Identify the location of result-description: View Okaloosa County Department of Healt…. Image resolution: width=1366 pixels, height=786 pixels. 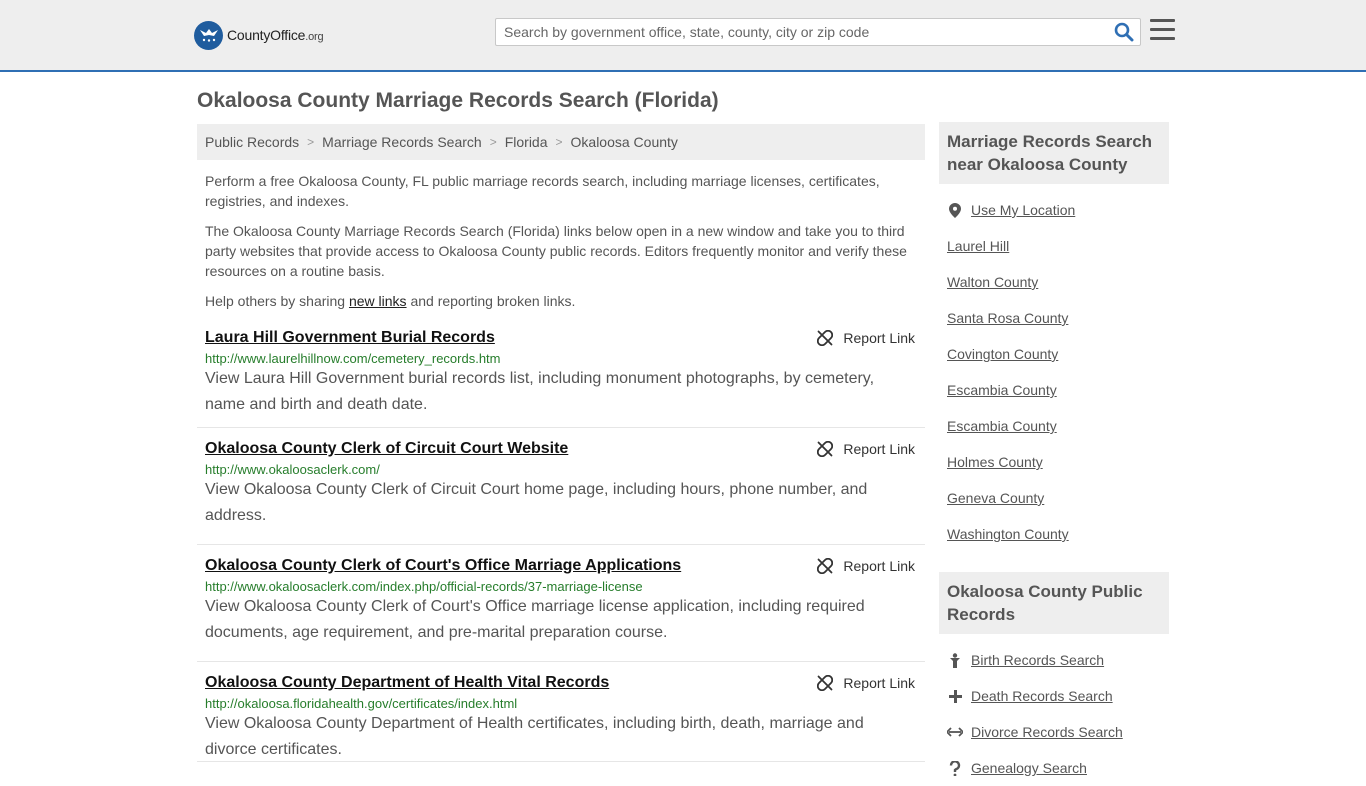
(534, 736).